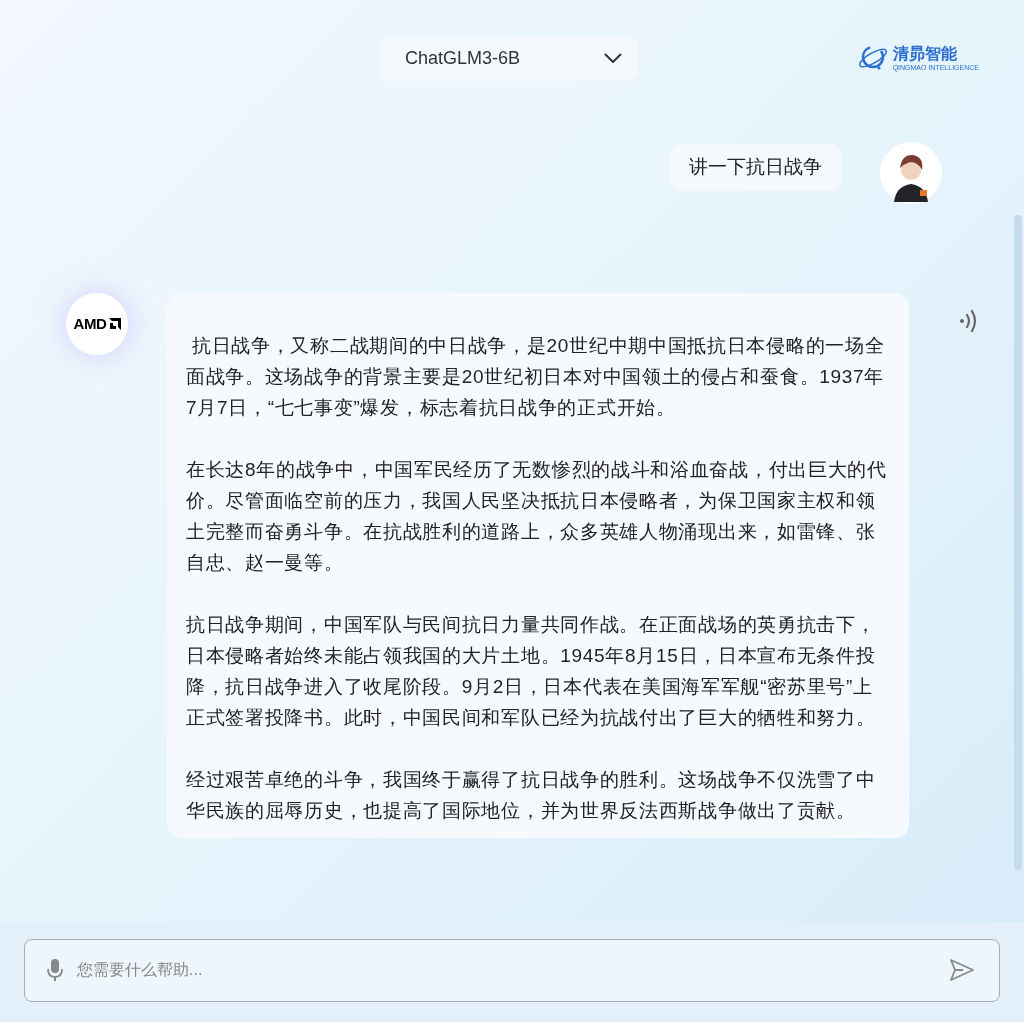 The image size is (1024, 1022). What do you see at coordinates (755, 167) in the screenshot?
I see `user-message: 讲一下抗日战争` at bounding box center [755, 167].